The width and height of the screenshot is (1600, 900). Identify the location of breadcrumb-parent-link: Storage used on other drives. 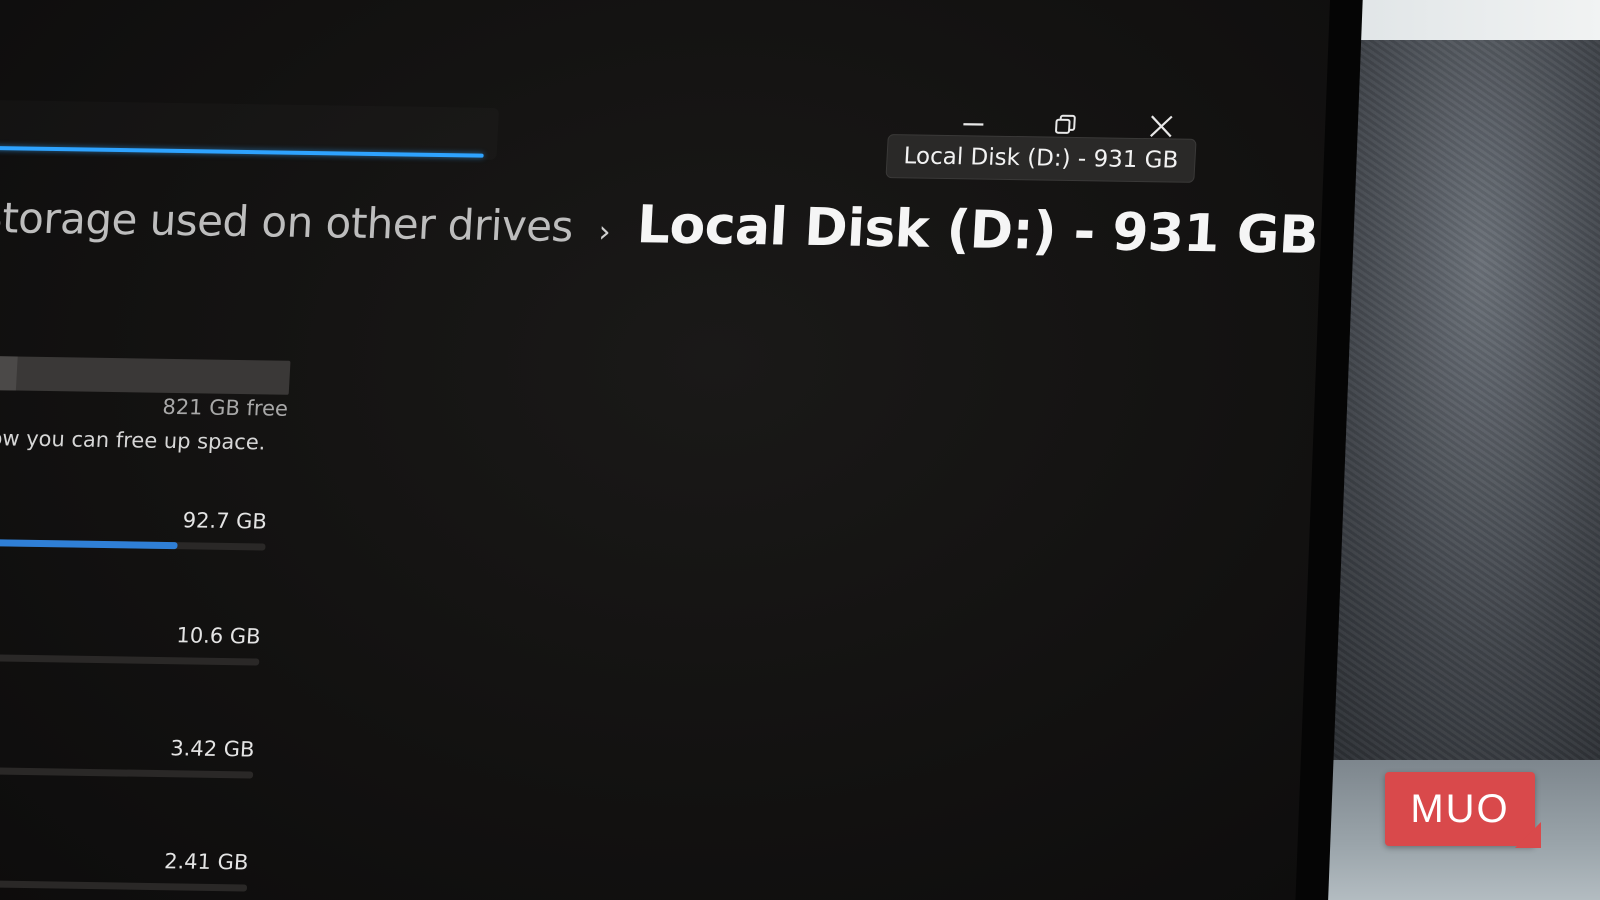
(287, 222).